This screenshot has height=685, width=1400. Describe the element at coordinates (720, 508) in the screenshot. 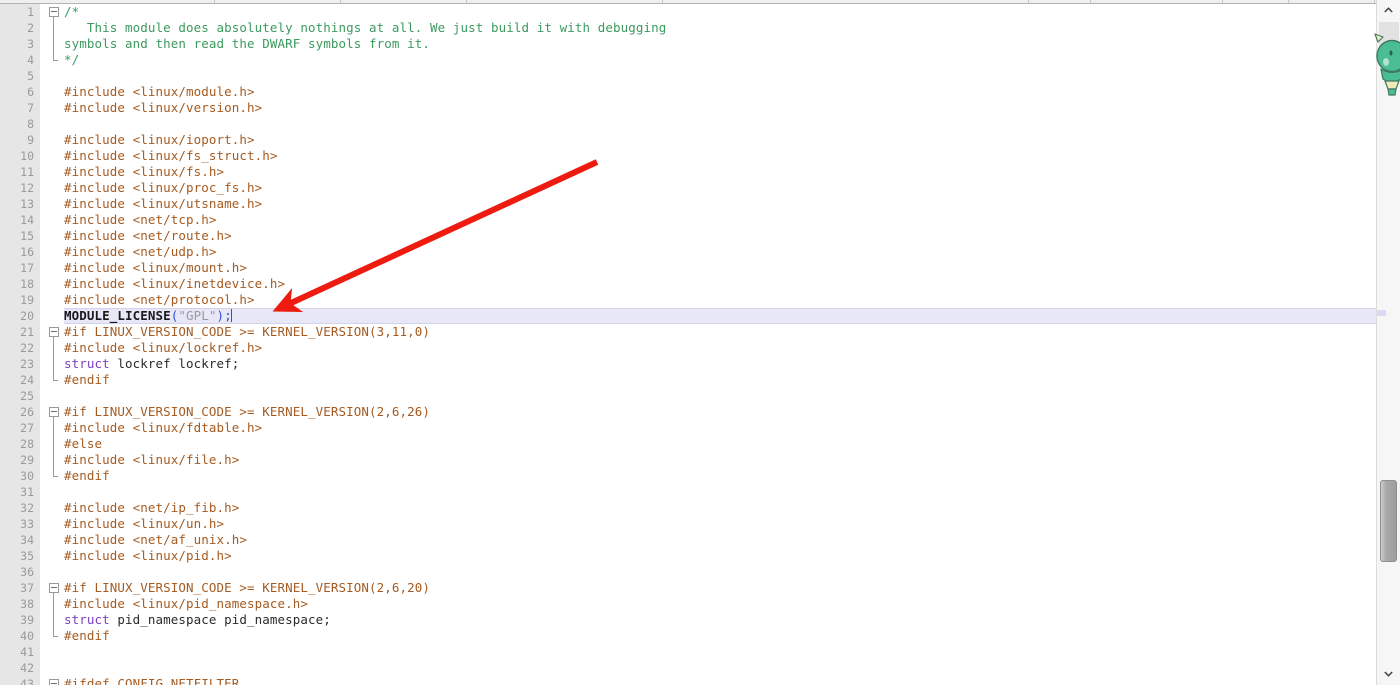

I see `code-text: #include <net/ip_fib.h>` at that location.